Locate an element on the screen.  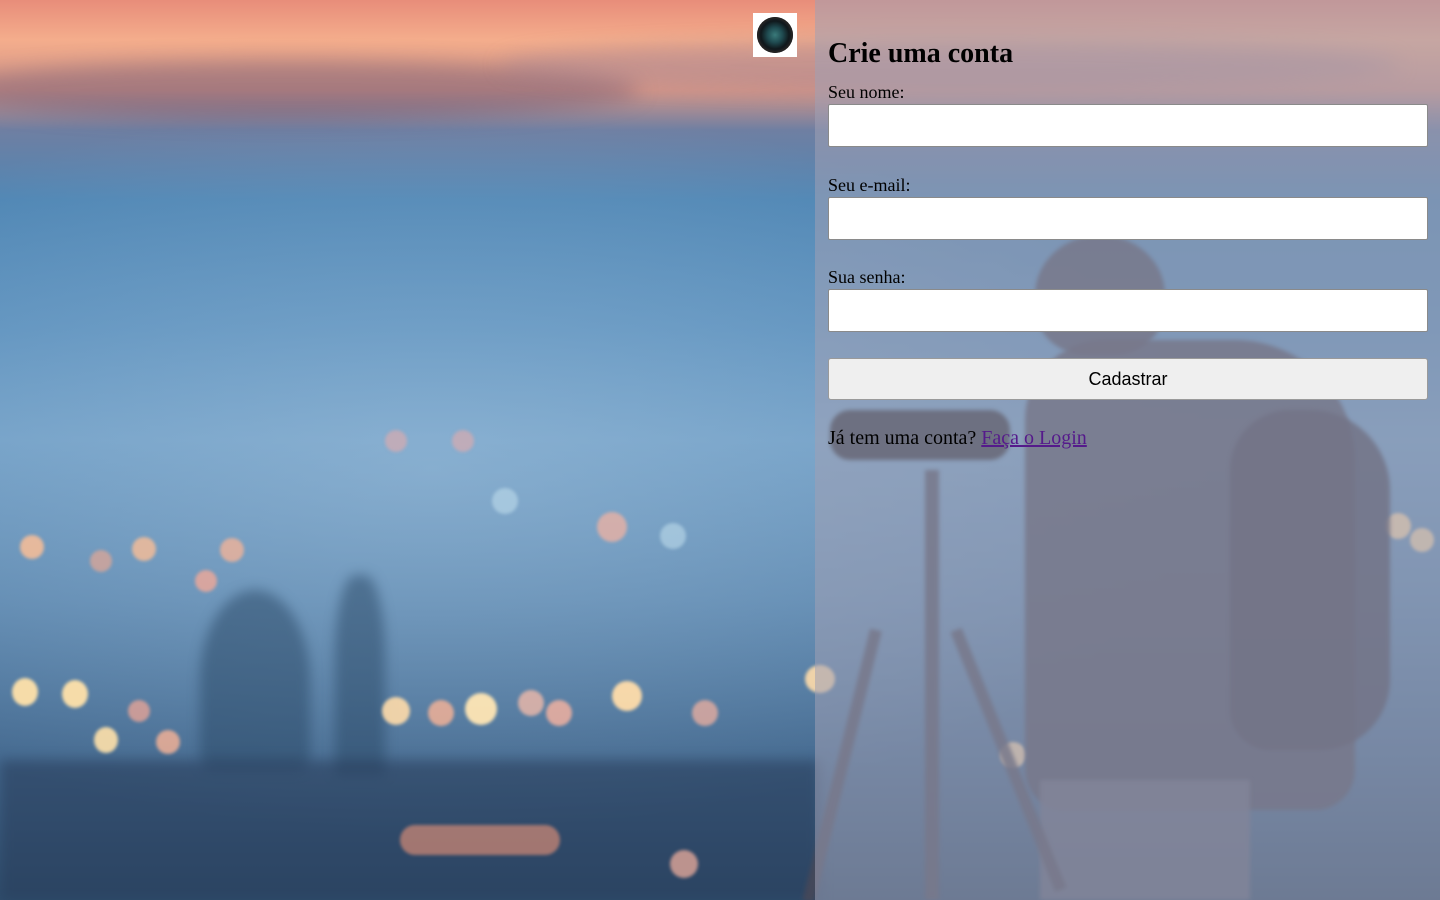
password-input is located at coordinates (1128, 310).